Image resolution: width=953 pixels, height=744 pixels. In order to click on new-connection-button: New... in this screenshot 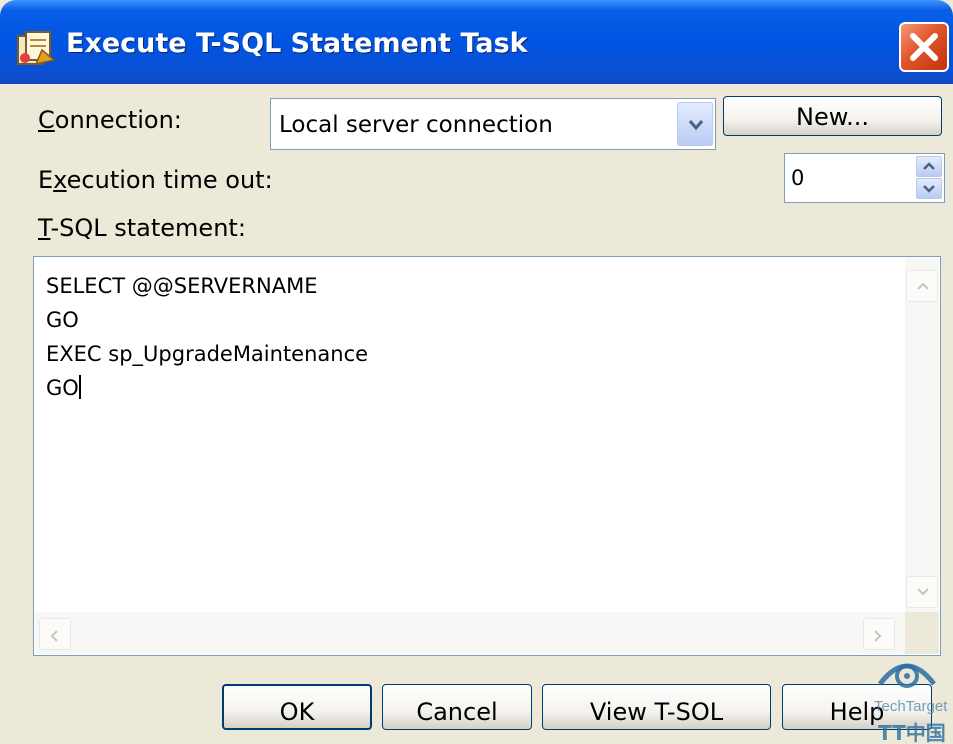, I will do `click(832, 116)`.